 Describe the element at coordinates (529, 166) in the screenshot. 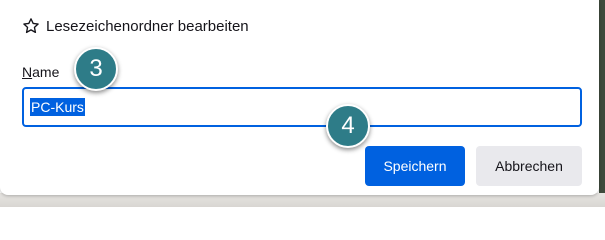

I see `cancel-button: Abbrechen` at that location.